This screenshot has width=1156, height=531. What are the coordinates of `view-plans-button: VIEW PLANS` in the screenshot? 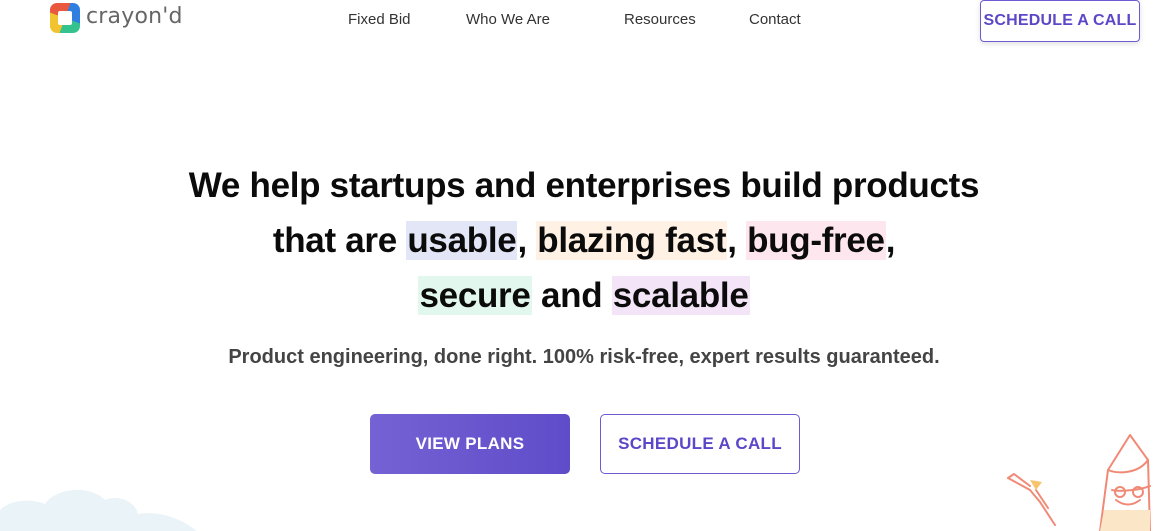 It's located at (470, 444).